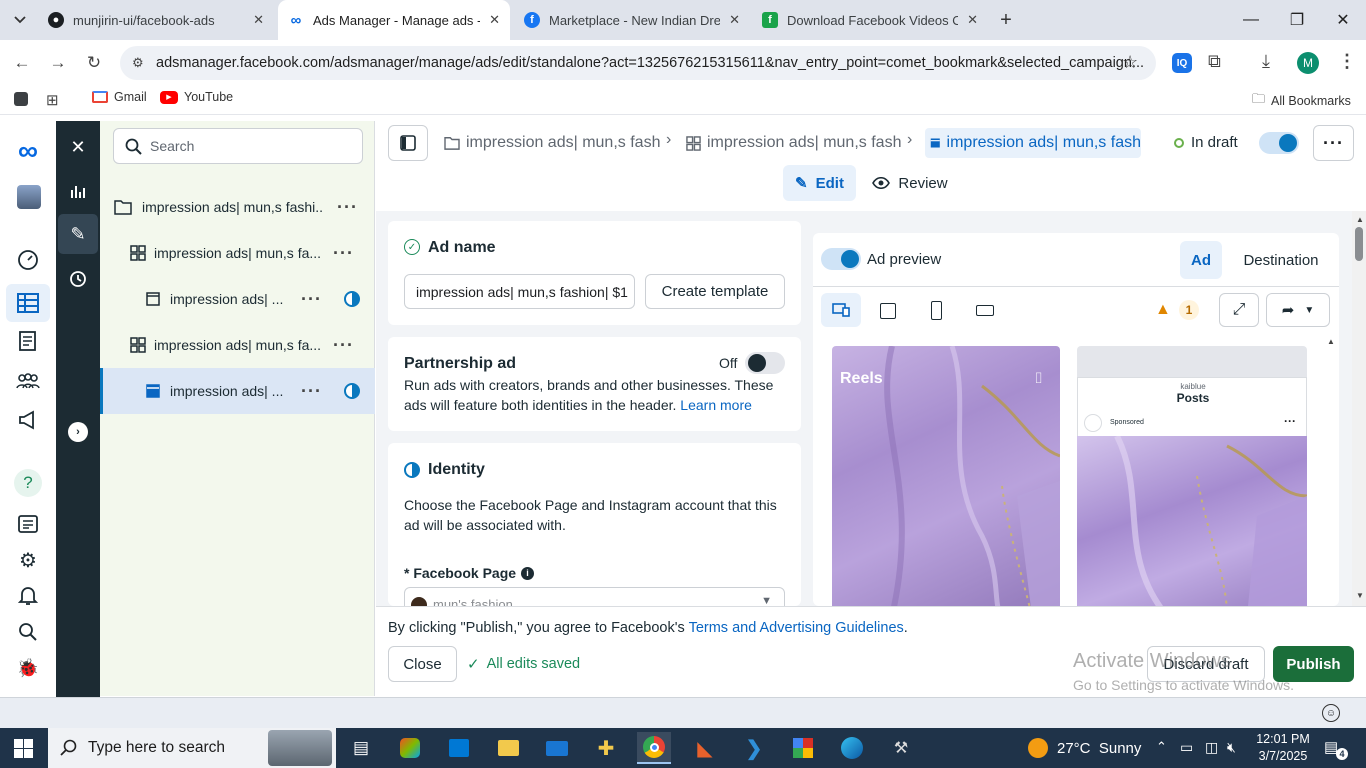 This screenshot has width=1366, height=768. Describe the element at coordinates (78, 279) in the screenshot. I see `history-clock-icon` at that location.